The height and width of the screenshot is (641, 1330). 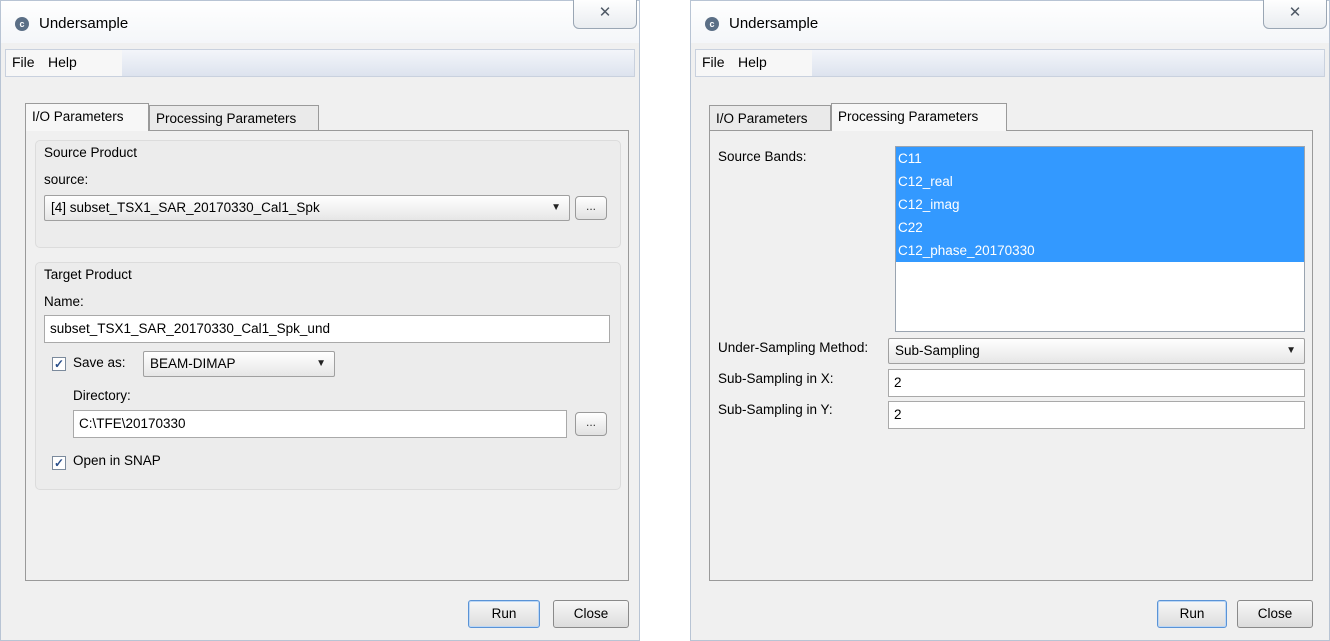 I want to click on save-format-value: BEAM-DIMAP, so click(x=193, y=363).